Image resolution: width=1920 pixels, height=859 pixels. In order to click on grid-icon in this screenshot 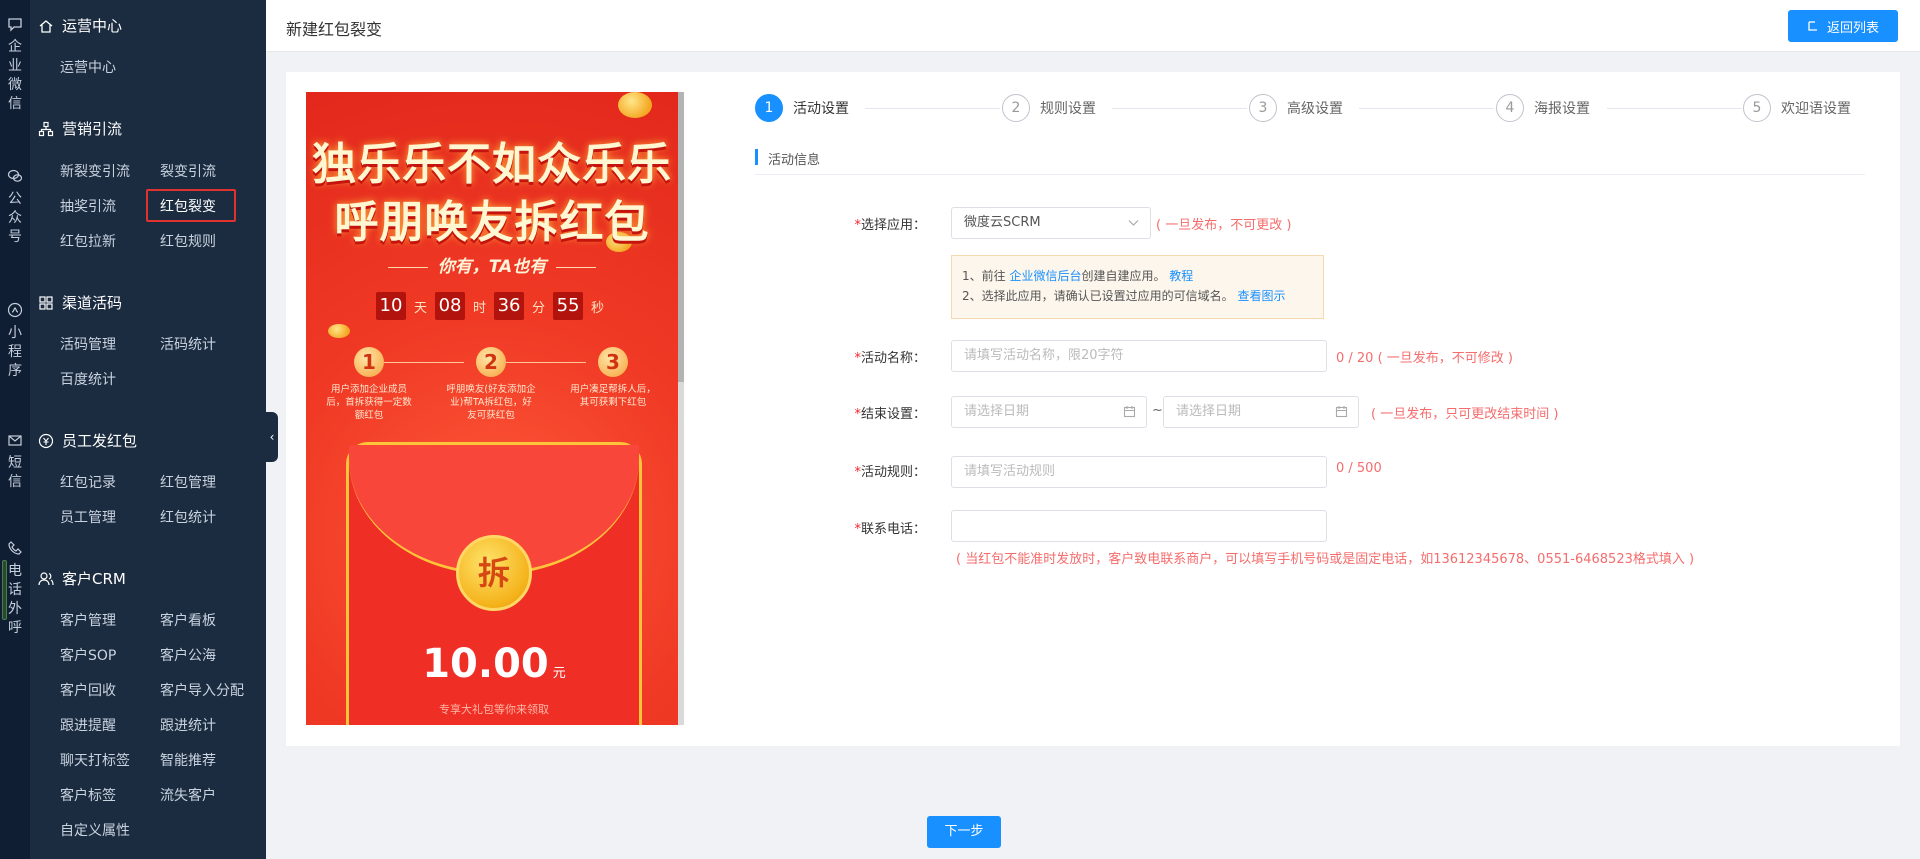, I will do `click(46, 302)`.